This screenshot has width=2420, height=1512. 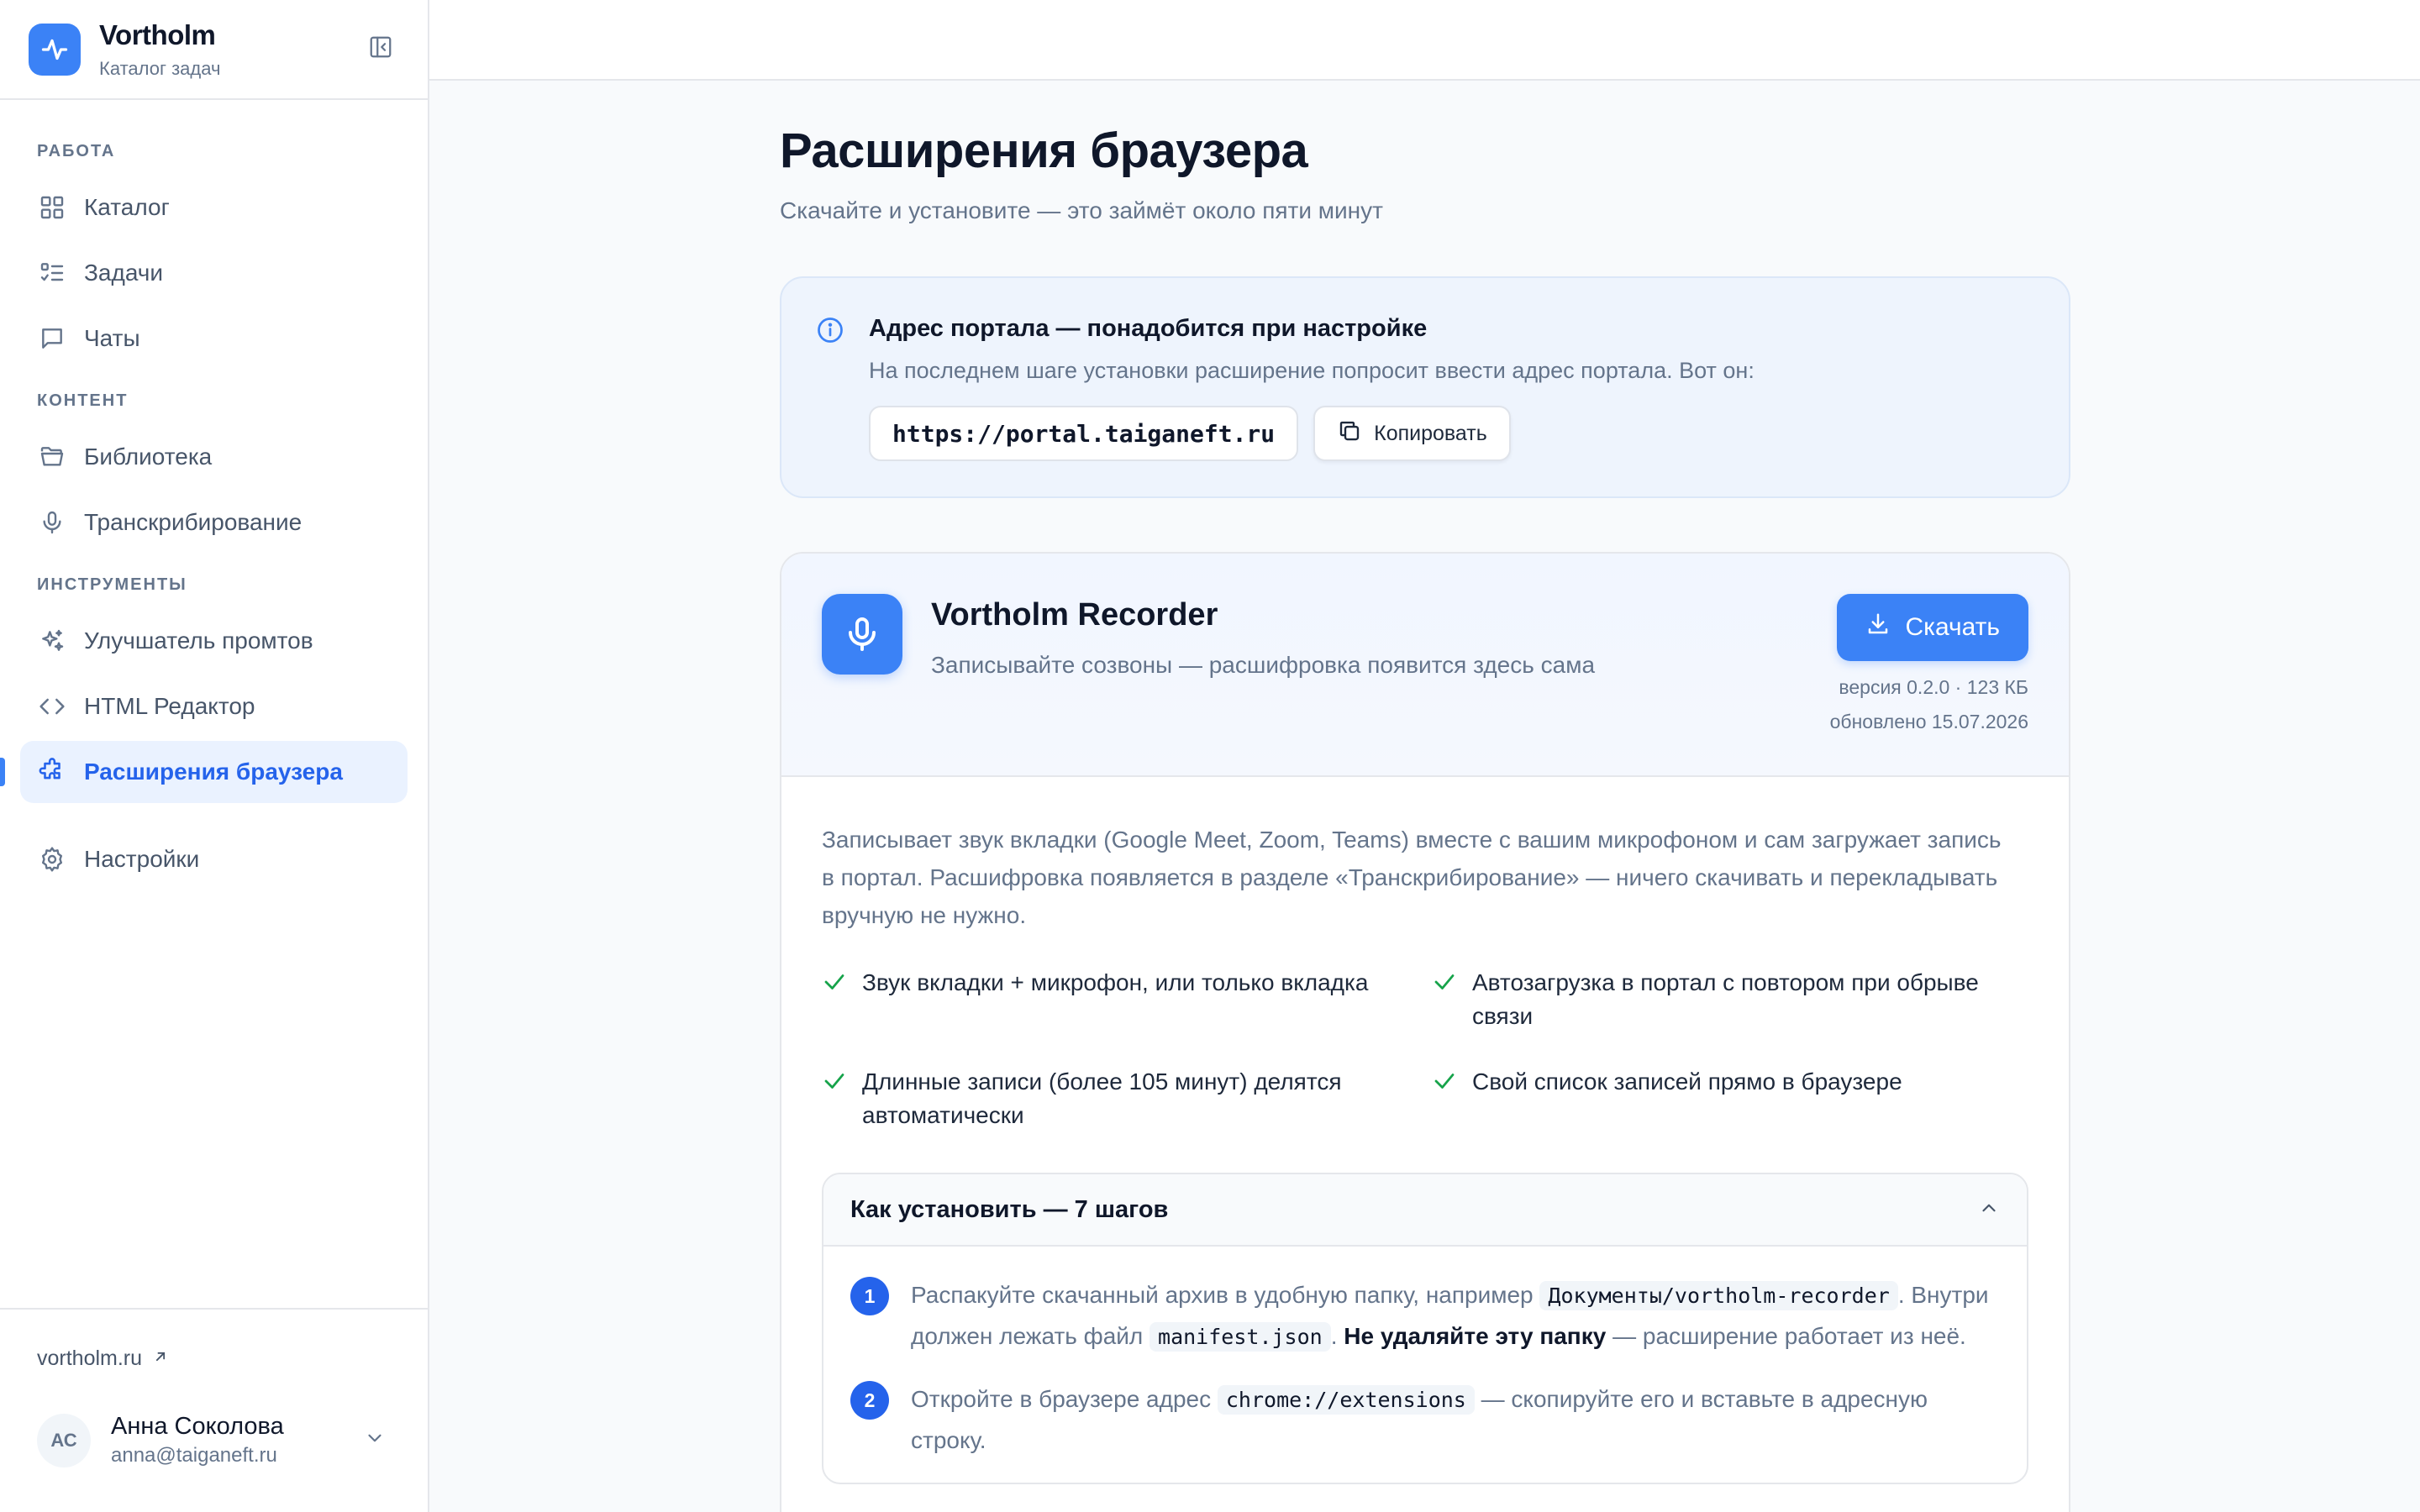 What do you see at coordinates (1425, 1210) in the screenshot?
I see `install-accordion-toggle: Как установить — 7 шагов` at bounding box center [1425, 1210].